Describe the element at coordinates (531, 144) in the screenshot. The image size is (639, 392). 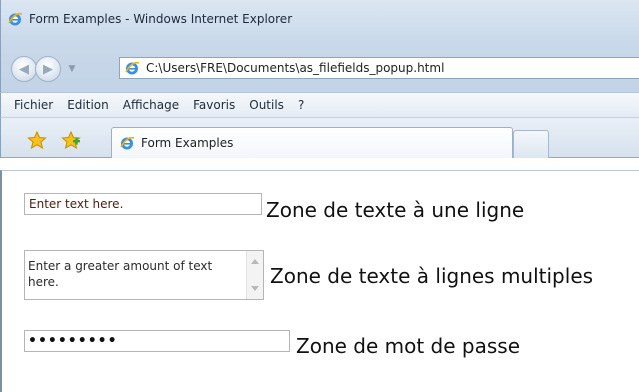
I see `new-tab-button` at that location.